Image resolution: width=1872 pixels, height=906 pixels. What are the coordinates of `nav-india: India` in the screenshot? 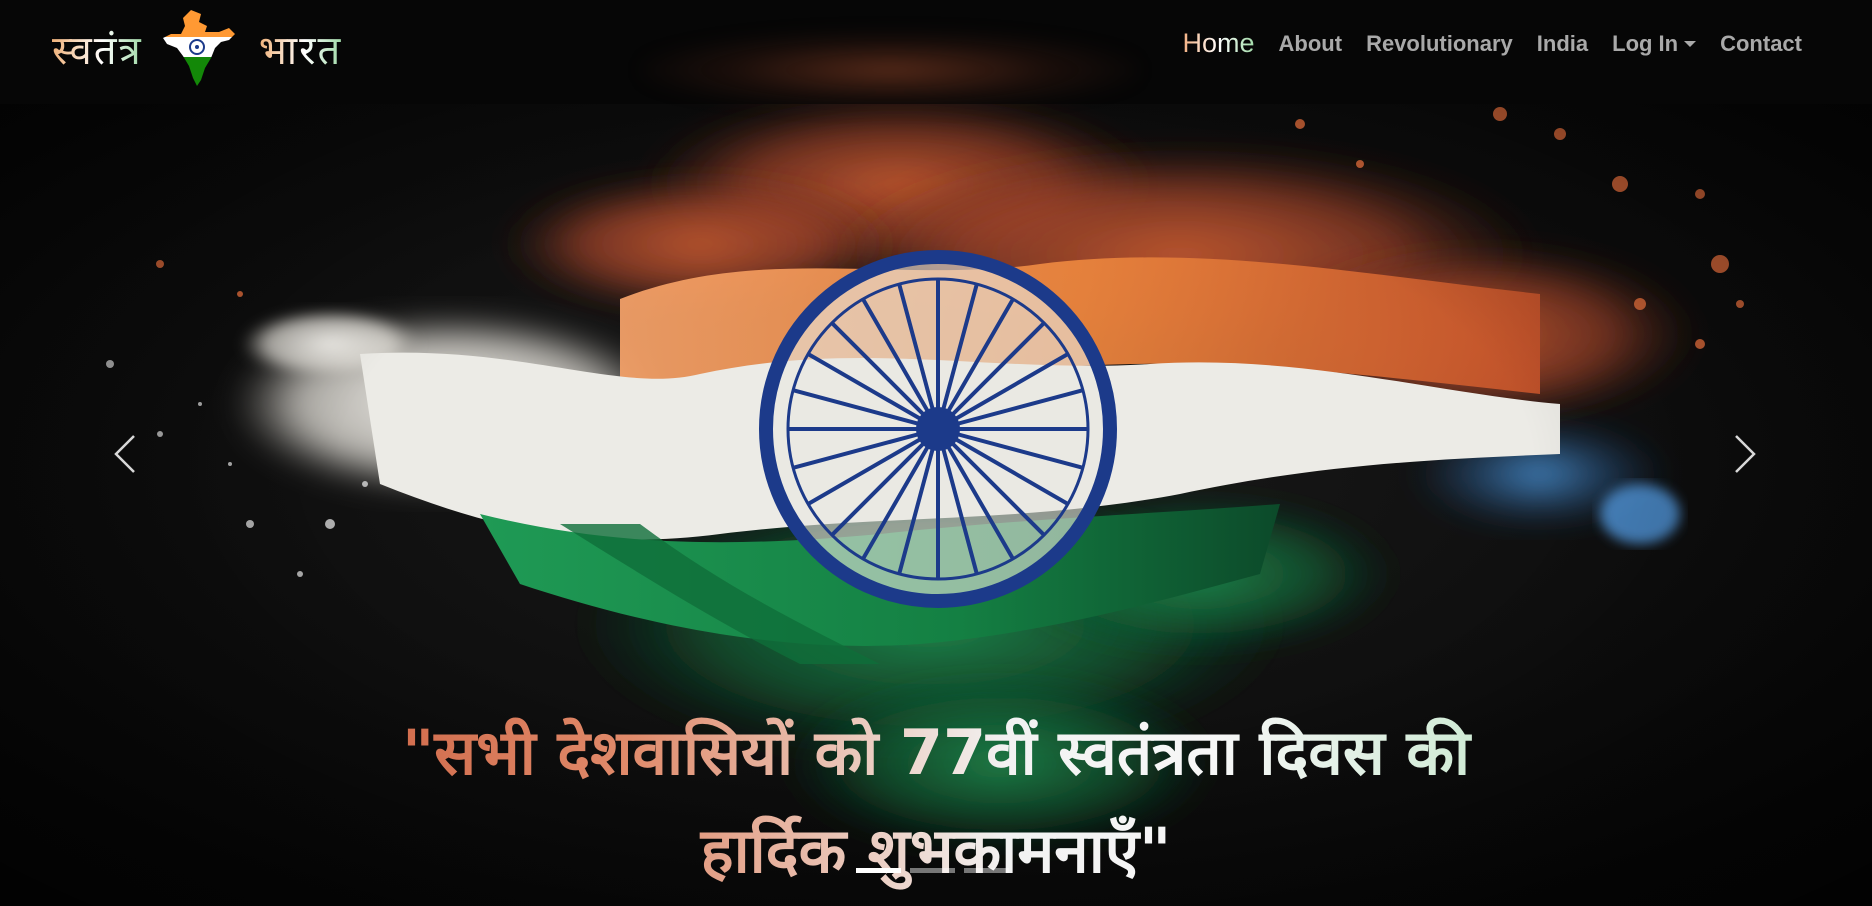 It's located at (1562, 44).